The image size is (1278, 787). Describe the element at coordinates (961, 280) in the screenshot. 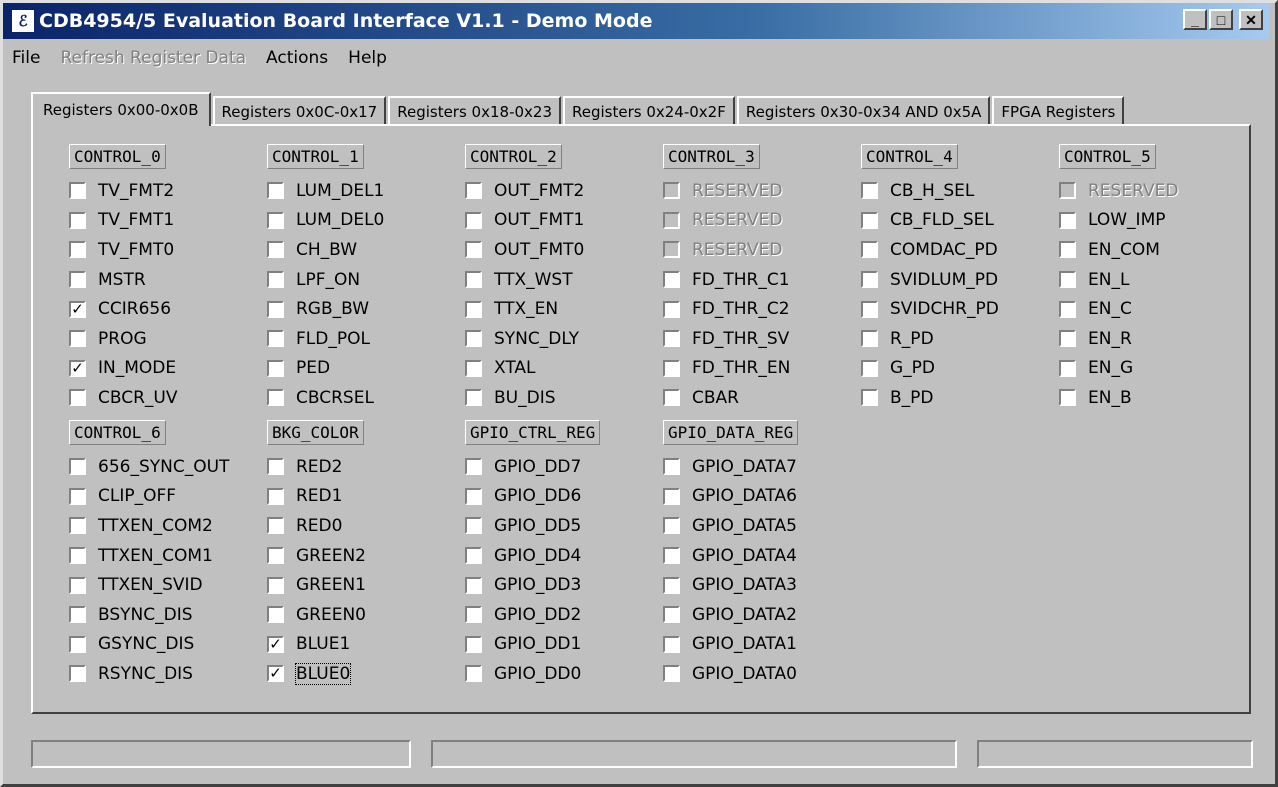

I see `checkbox-row: SVIDLUM_PD` at that location.